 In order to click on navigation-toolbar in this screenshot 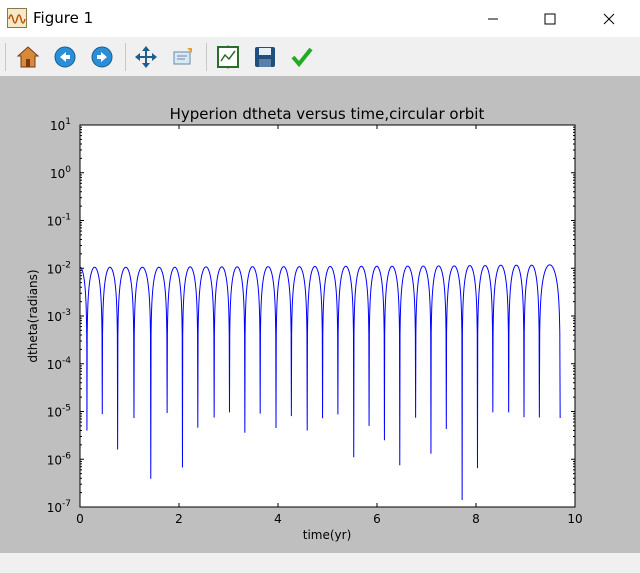, I will do `click(320, 56)`.